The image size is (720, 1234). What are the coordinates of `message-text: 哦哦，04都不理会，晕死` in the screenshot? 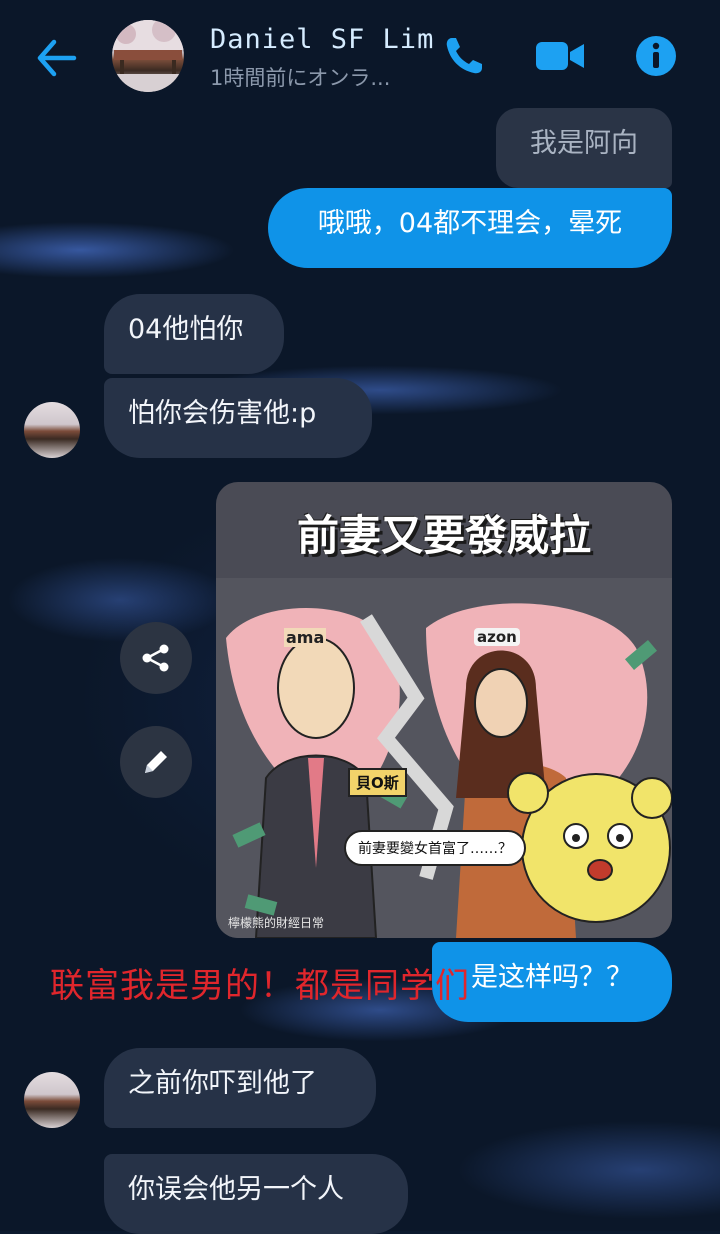 It's located at (470, 223).